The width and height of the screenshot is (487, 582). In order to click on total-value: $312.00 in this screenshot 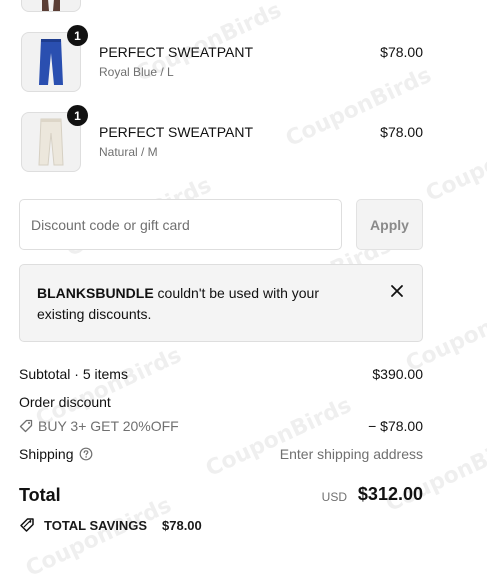, I will do `click(390, 494)`.